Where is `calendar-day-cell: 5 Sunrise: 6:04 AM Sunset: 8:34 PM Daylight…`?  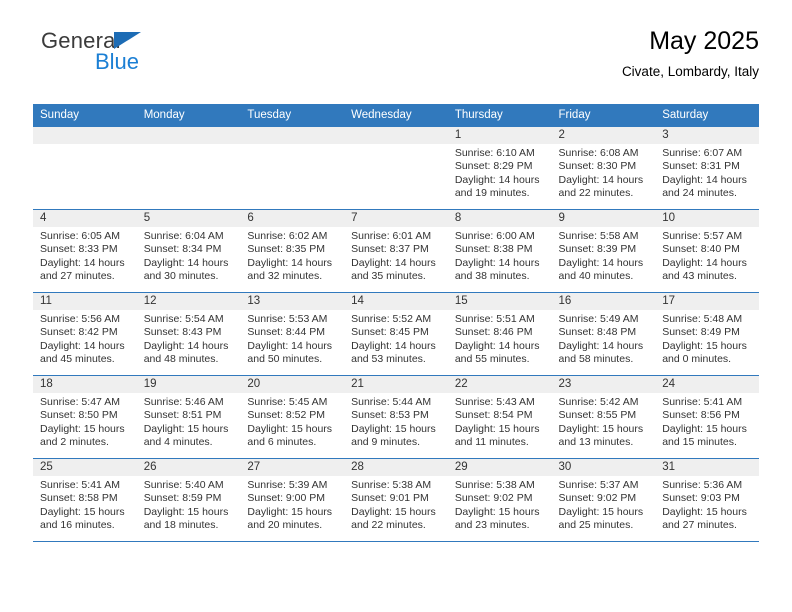
calendar-day-cell: 5 Sunrise: 6:04 AM Sunset: 8:34 PM Daylight… is located at coordinates (188, 251).